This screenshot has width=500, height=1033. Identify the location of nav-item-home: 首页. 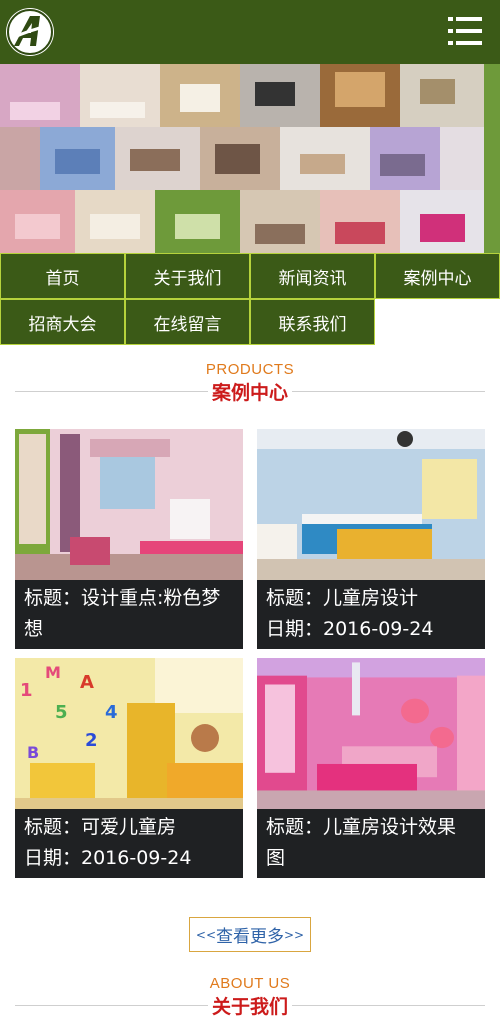
(62, 276).